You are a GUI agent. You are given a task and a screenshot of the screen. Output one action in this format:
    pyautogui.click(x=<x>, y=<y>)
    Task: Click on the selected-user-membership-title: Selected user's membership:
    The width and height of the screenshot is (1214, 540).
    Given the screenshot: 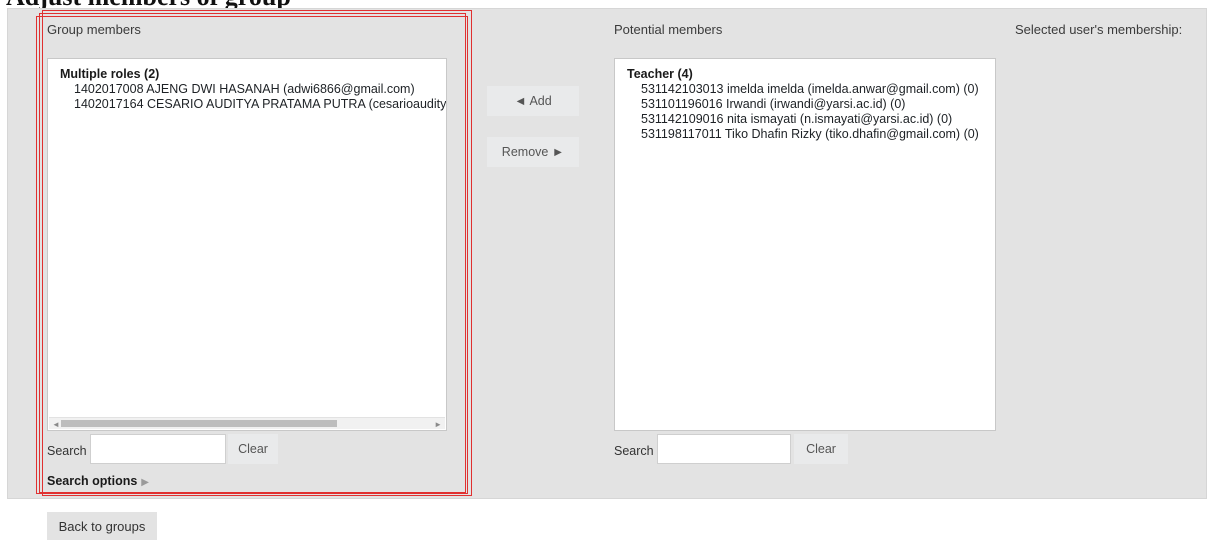 What is the action you would take?
    pyautogui.click(x=1099, y=29)
    